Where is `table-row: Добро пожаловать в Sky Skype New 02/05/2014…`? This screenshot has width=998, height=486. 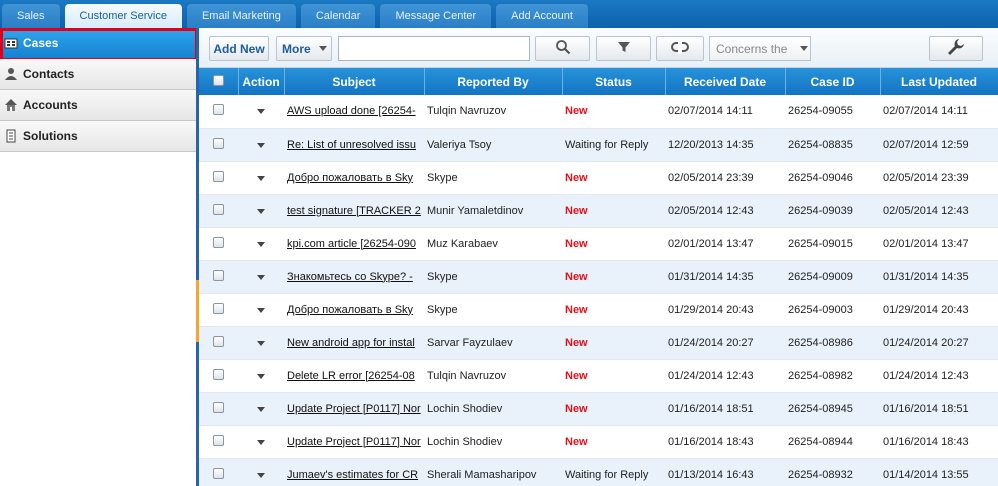 table-row: Добро пожаловать в Sky Skype New 02/05/2014… is located at coordinates (598, 178).